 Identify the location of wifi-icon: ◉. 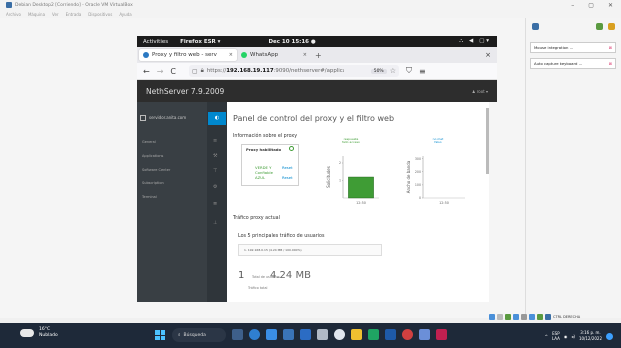
(566, 336).